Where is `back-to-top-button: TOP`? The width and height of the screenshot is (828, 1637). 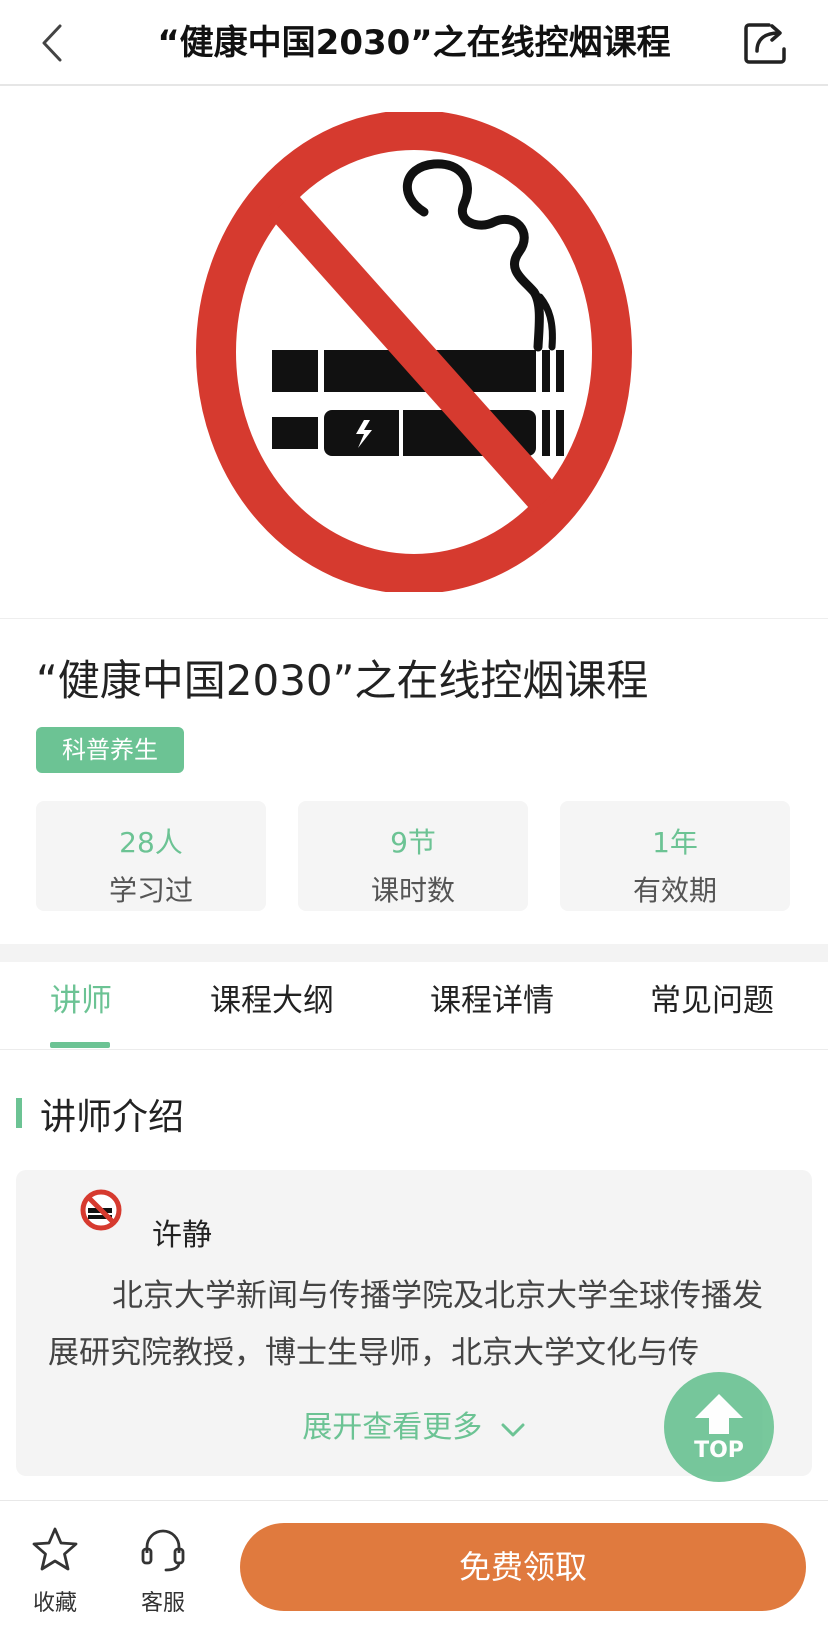 back-to-top-button: TOP is located at coordinates (719, 1427).